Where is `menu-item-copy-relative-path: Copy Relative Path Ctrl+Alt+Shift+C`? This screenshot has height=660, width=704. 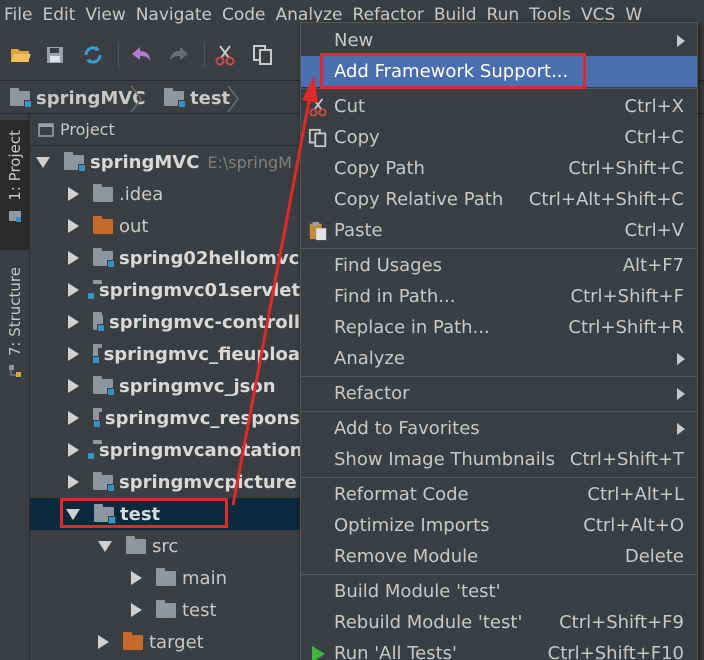
menu-item-copy-relative-path: Copy Relative Path Ctrl+Alt+Shift+C is located at coordinates (499, 199).